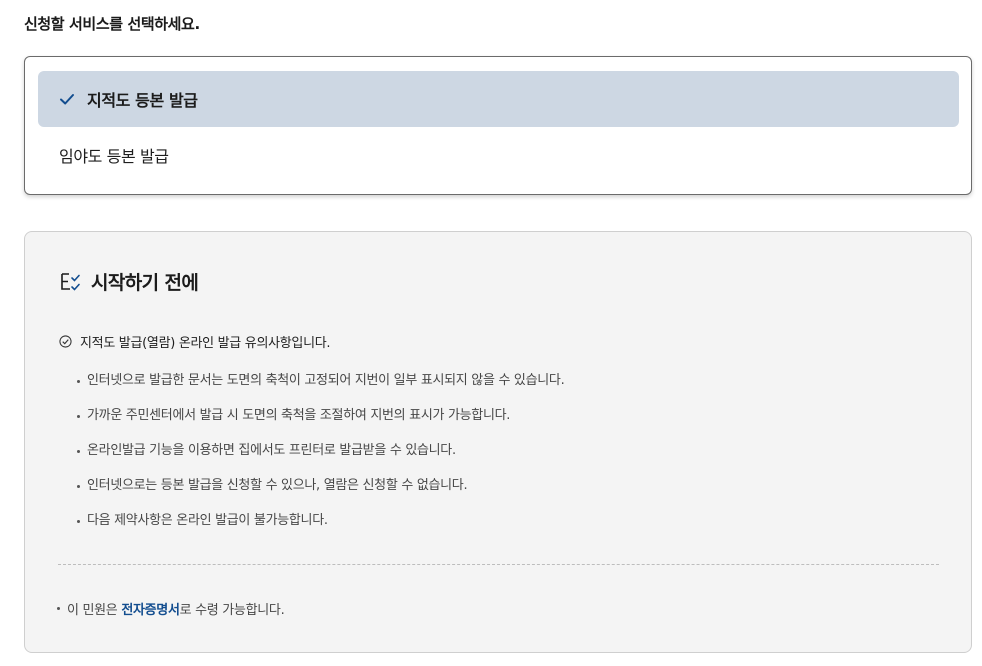 This screenshot has width=982, height=666. I want to click on option-label: 임야도 등본 발급, so click(114, 156).